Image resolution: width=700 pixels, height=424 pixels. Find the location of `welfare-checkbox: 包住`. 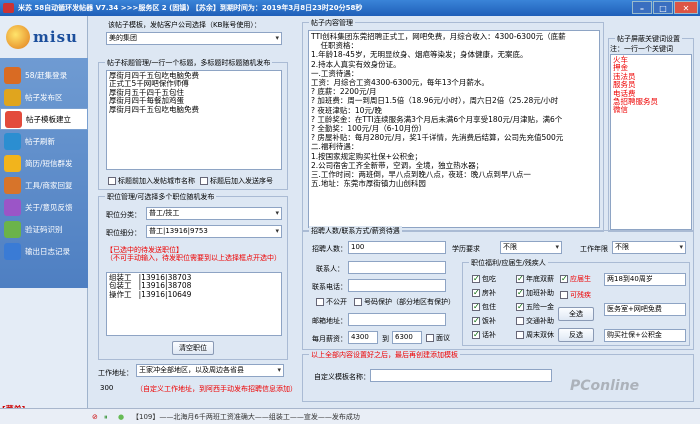

welfare-checkbox: 包住 is located at coordinates (484, 307).